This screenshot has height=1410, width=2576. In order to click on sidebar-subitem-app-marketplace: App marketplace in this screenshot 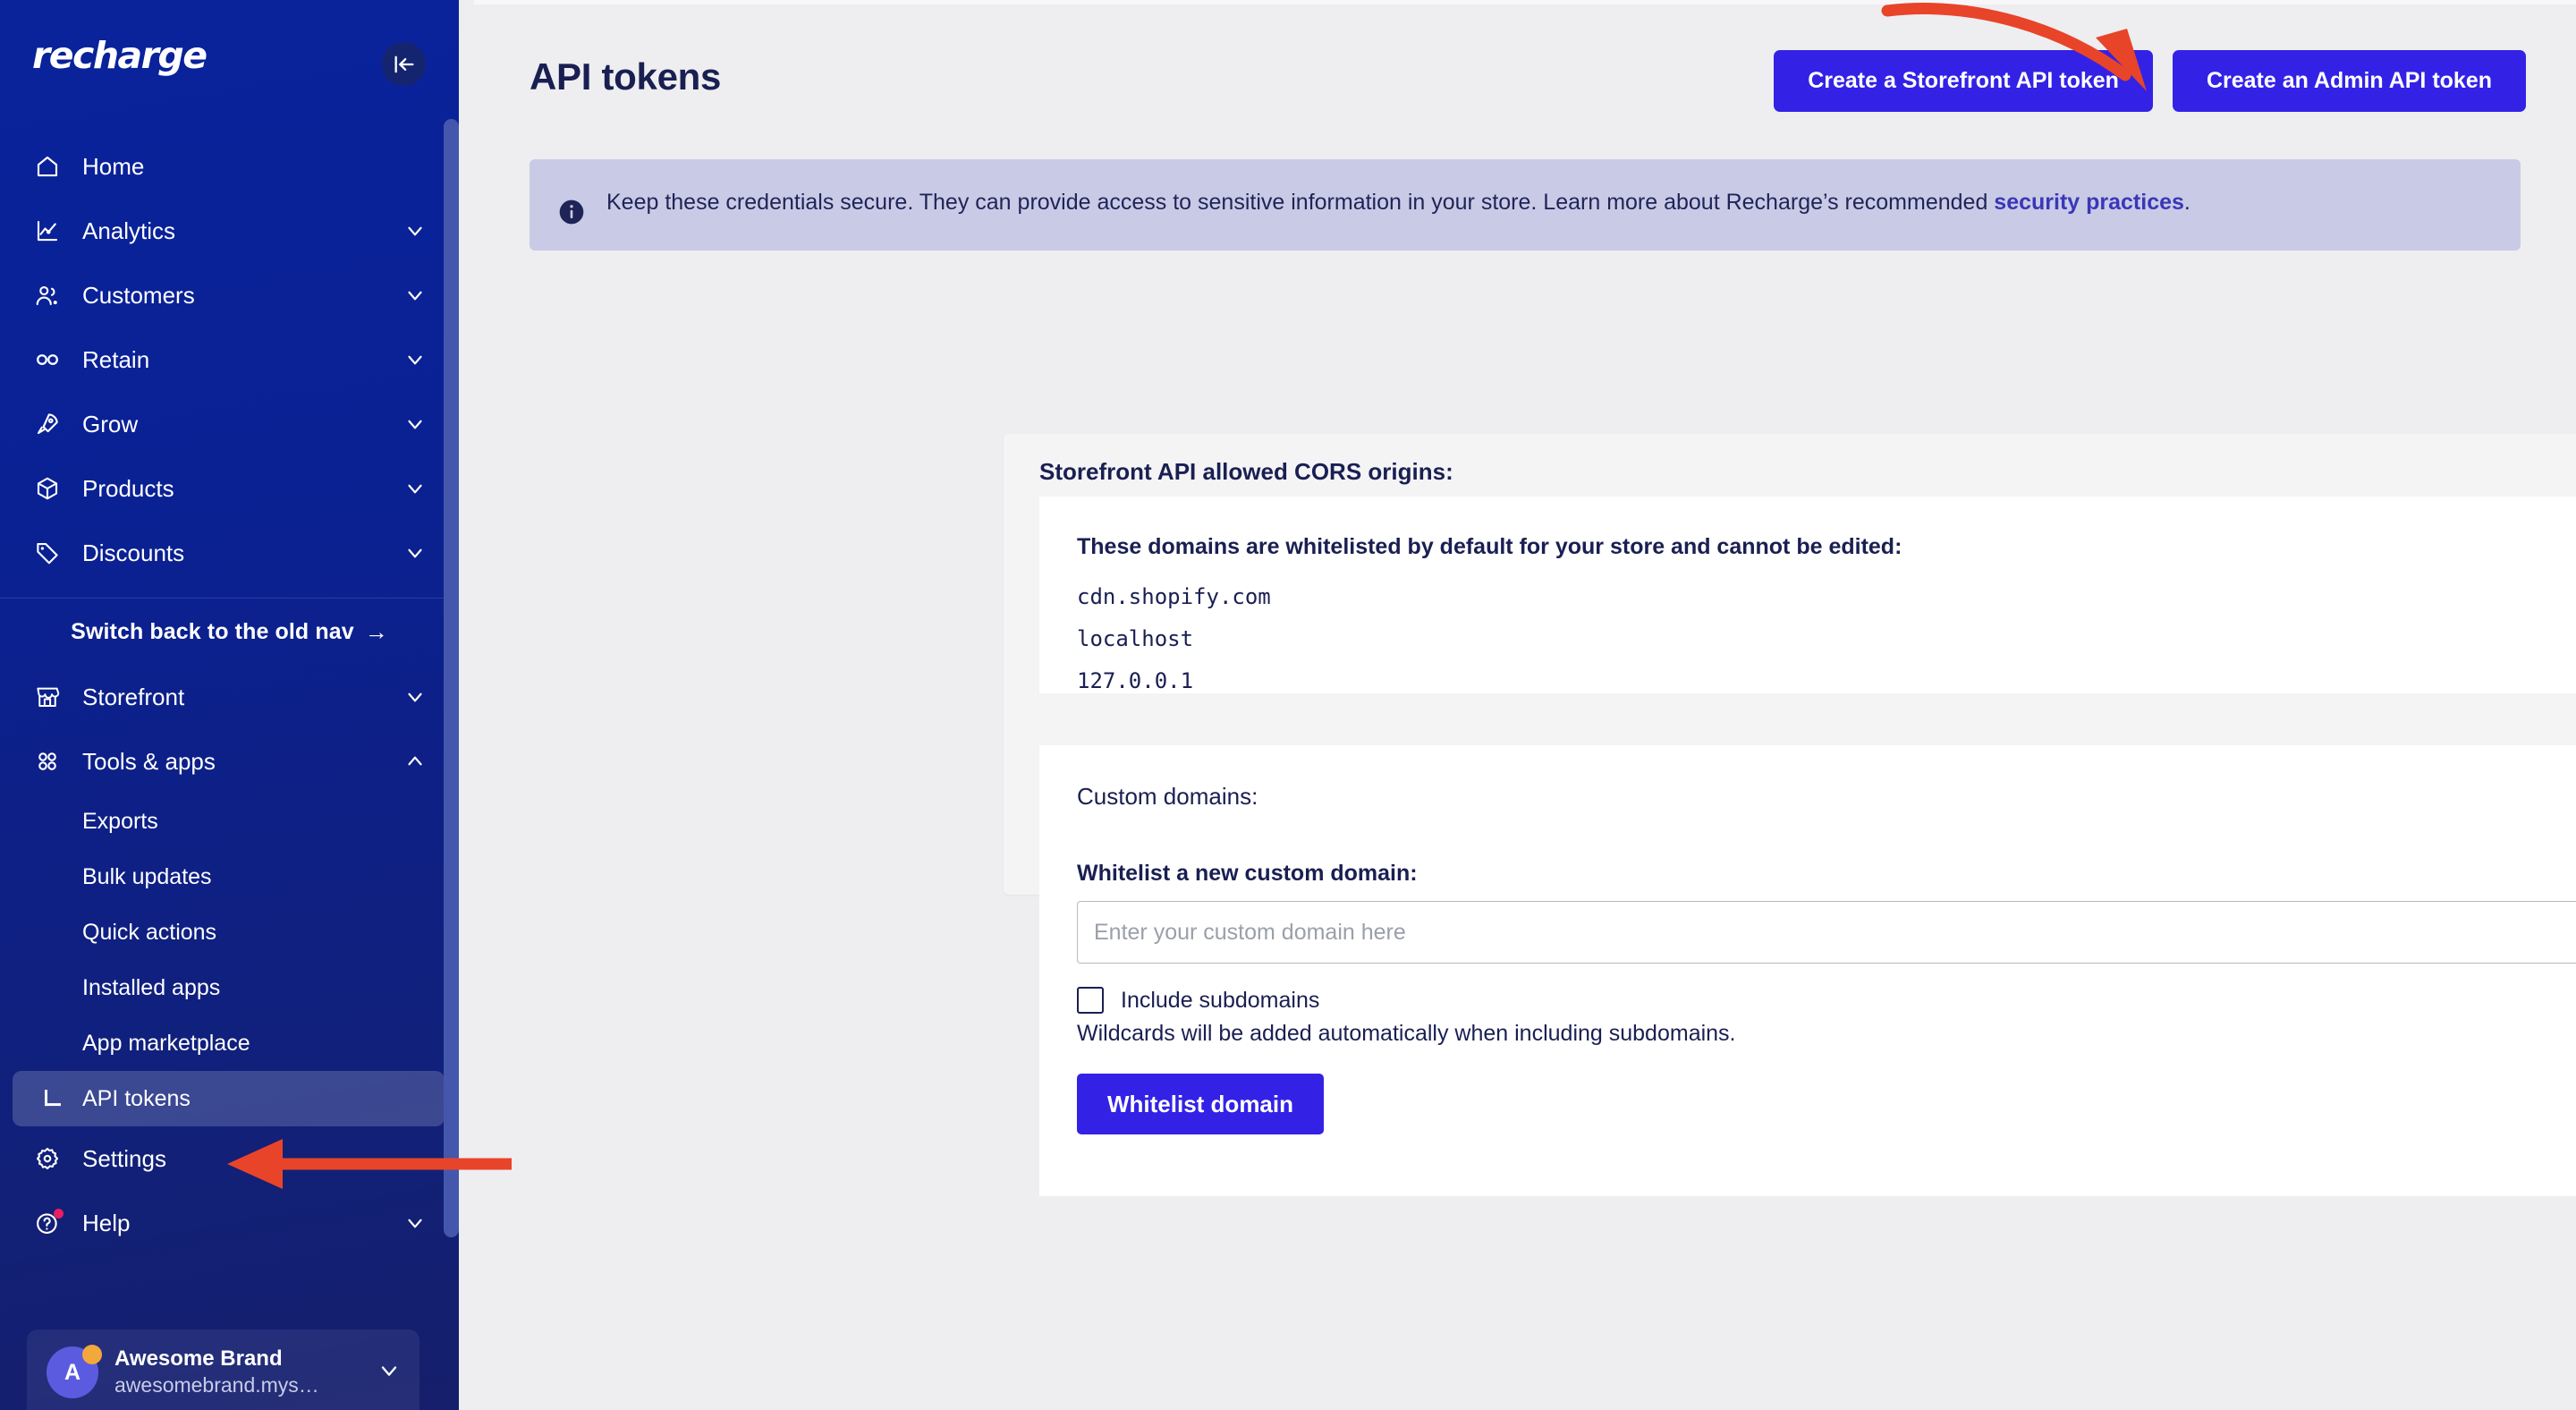, I will do `click(229, 1043)`.